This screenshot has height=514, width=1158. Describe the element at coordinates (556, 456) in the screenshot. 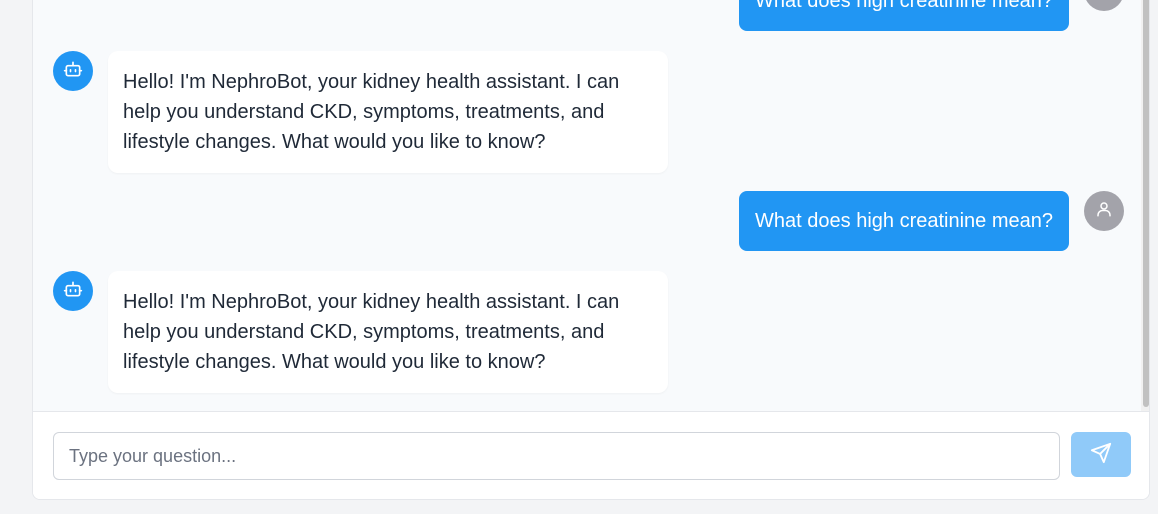

I see `question-input` at that location.